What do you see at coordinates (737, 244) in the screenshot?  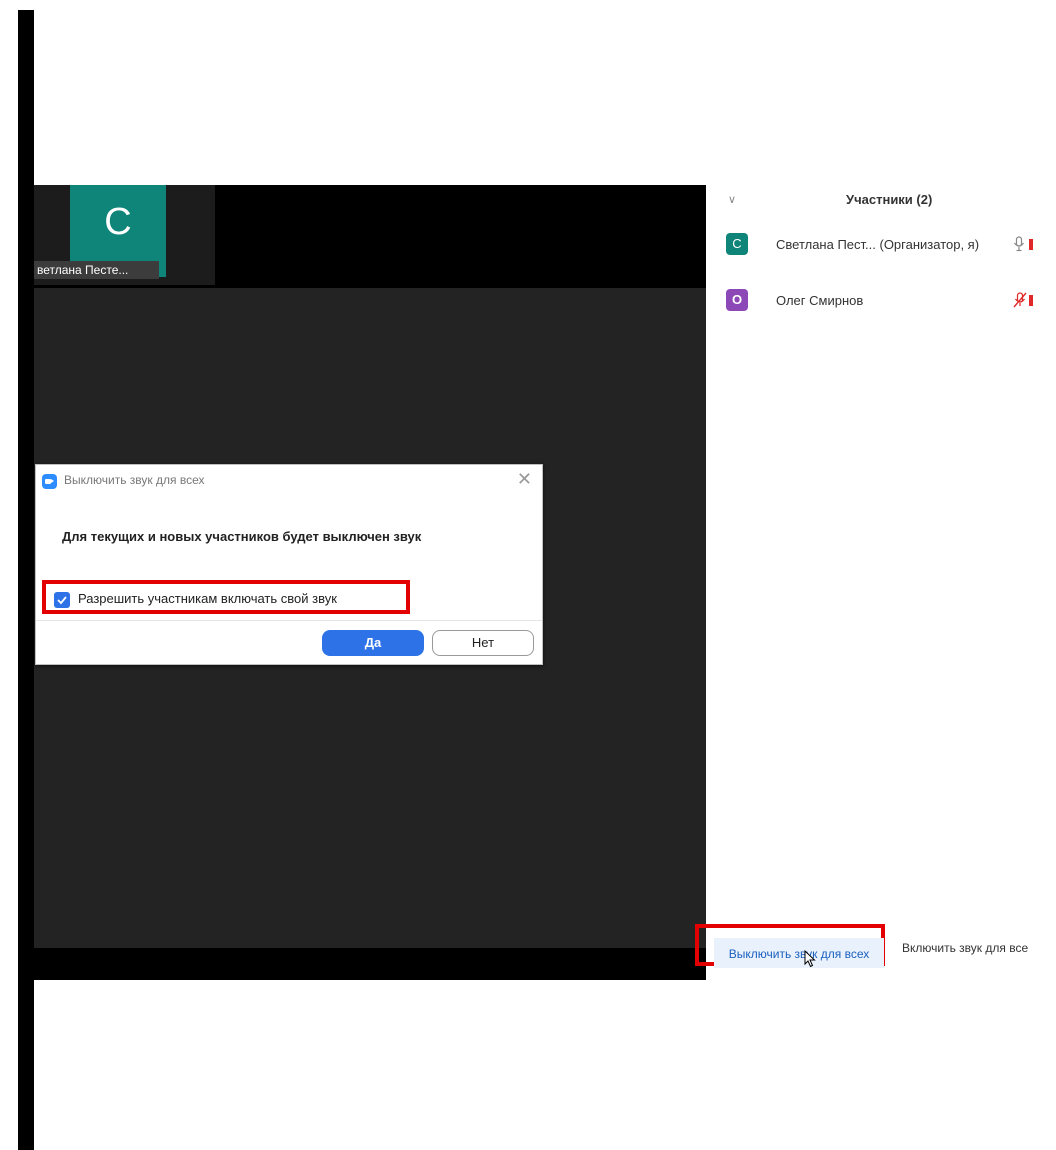 I see `avatar: С` at bounding box center [737, 244].